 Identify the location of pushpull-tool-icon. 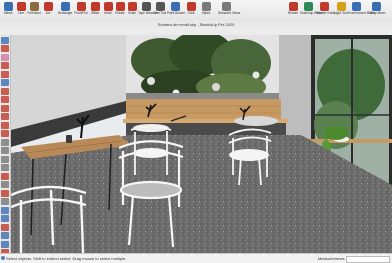
(5, 91).